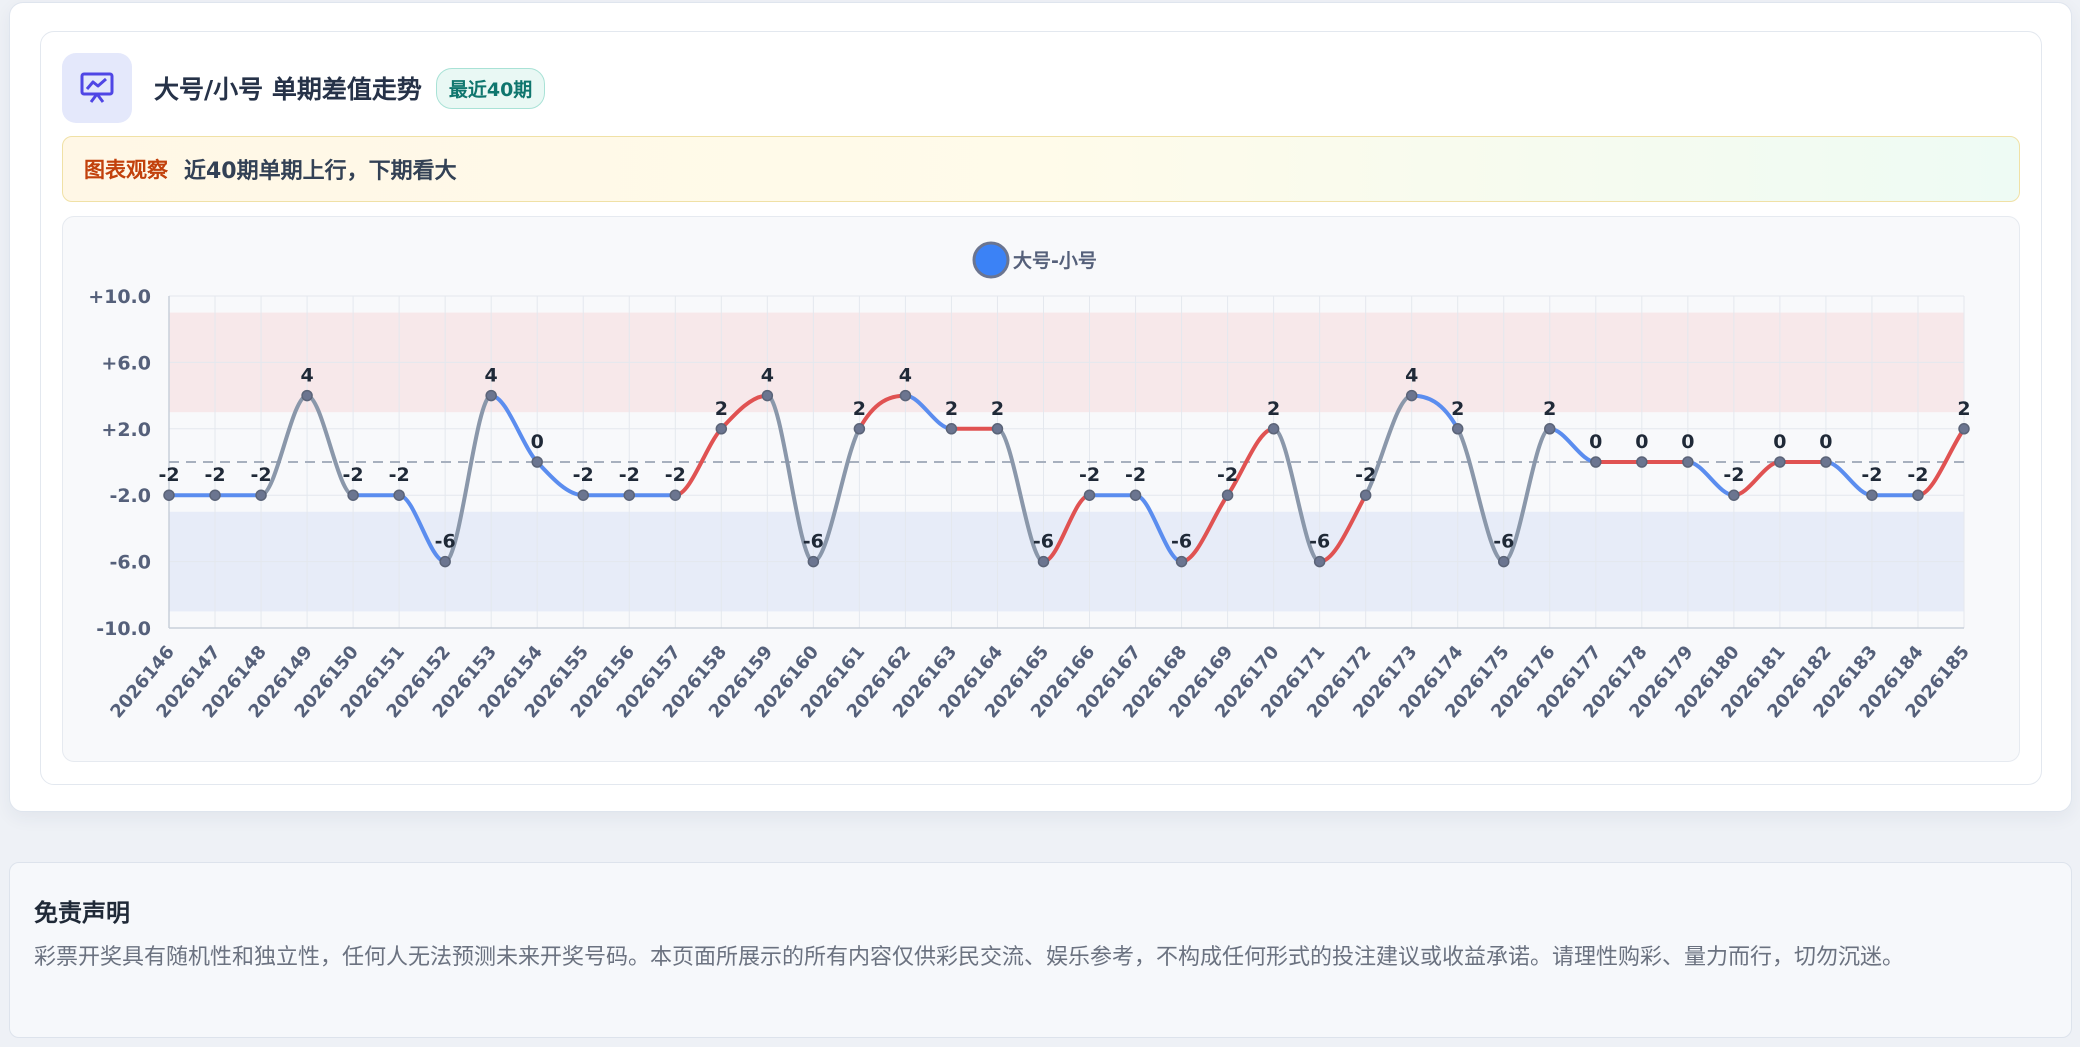 The width and height of the screenshot is (2080, 1047). I want to click on observation-label: 图表观察, so click(126, 170).